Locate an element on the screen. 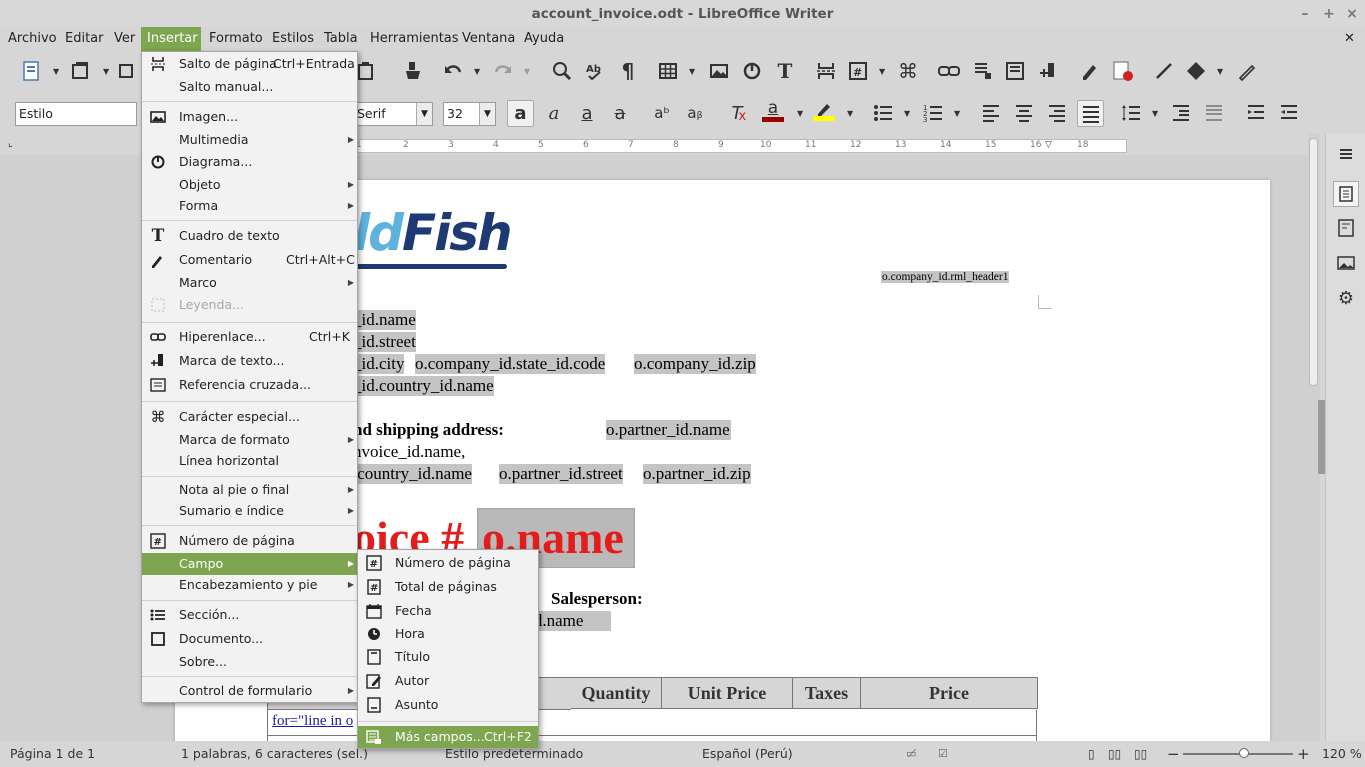  track-changes-icon is located at coordinates (1123, 71).